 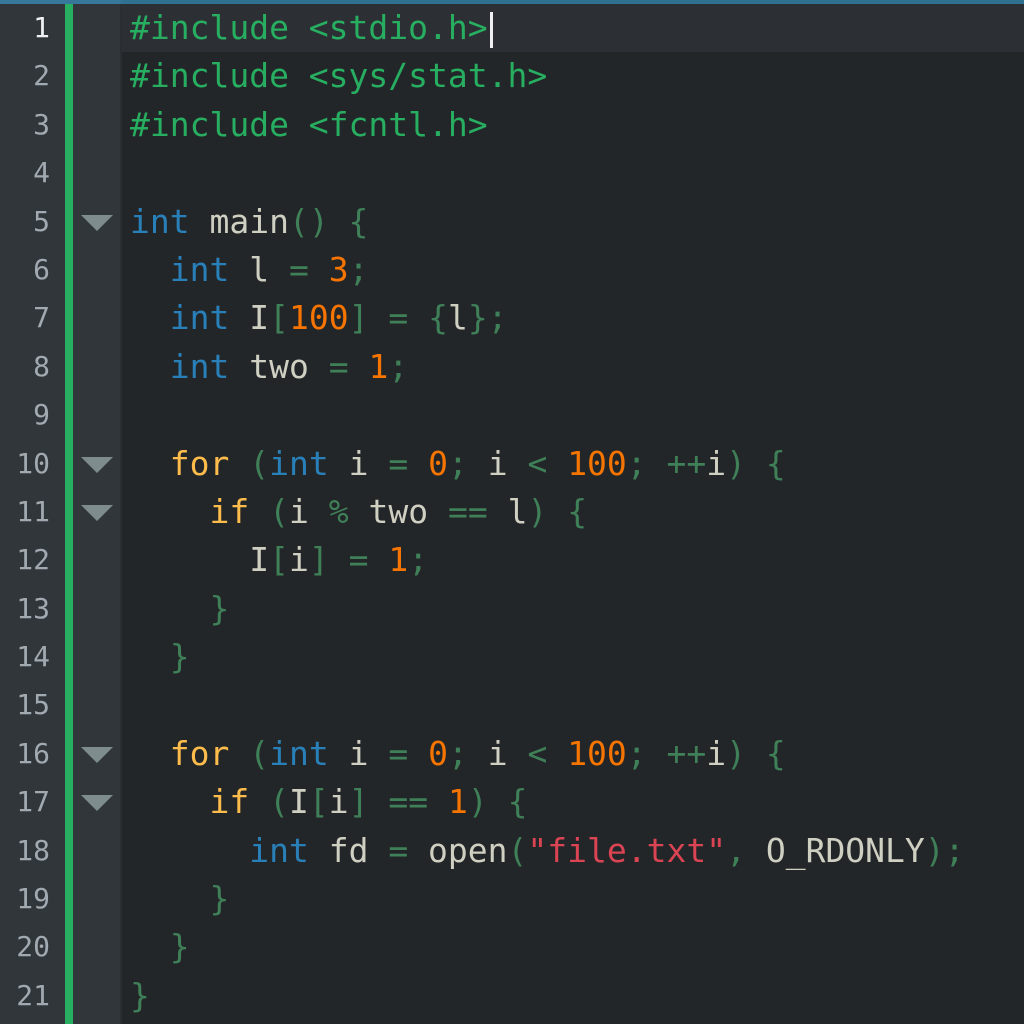 I want to click on code-line: if (i % two == l) {, so click(x=577, y=512).